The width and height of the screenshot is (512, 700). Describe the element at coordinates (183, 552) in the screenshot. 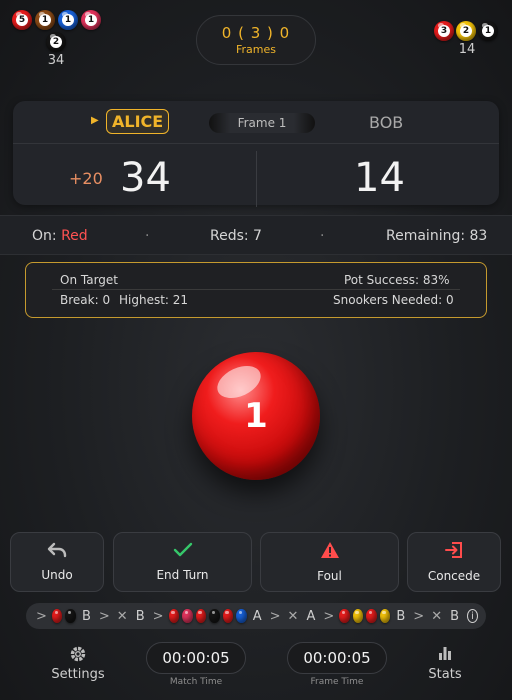

I see `checkmark-icon` at that location.